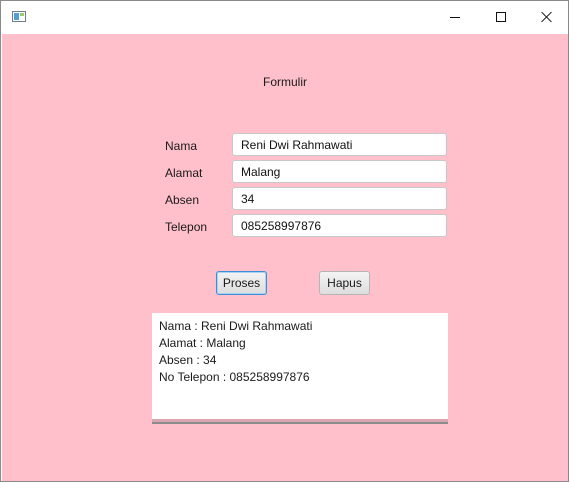 This screenshot has height=483, width=570. I want to click on alamat-label: Alamat, so click(184, 173).